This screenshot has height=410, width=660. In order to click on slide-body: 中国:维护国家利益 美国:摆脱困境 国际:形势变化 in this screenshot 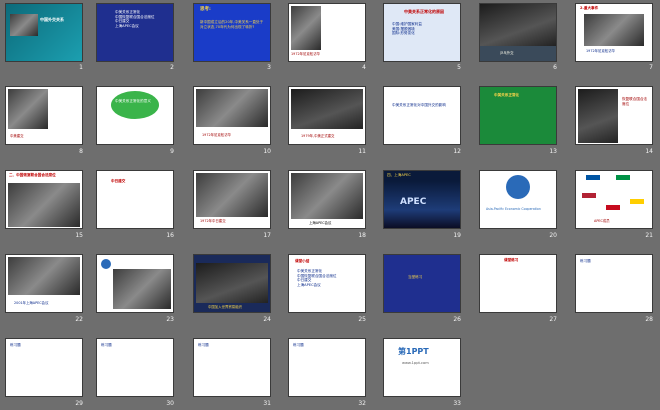, I will do `click(407, 29)`.